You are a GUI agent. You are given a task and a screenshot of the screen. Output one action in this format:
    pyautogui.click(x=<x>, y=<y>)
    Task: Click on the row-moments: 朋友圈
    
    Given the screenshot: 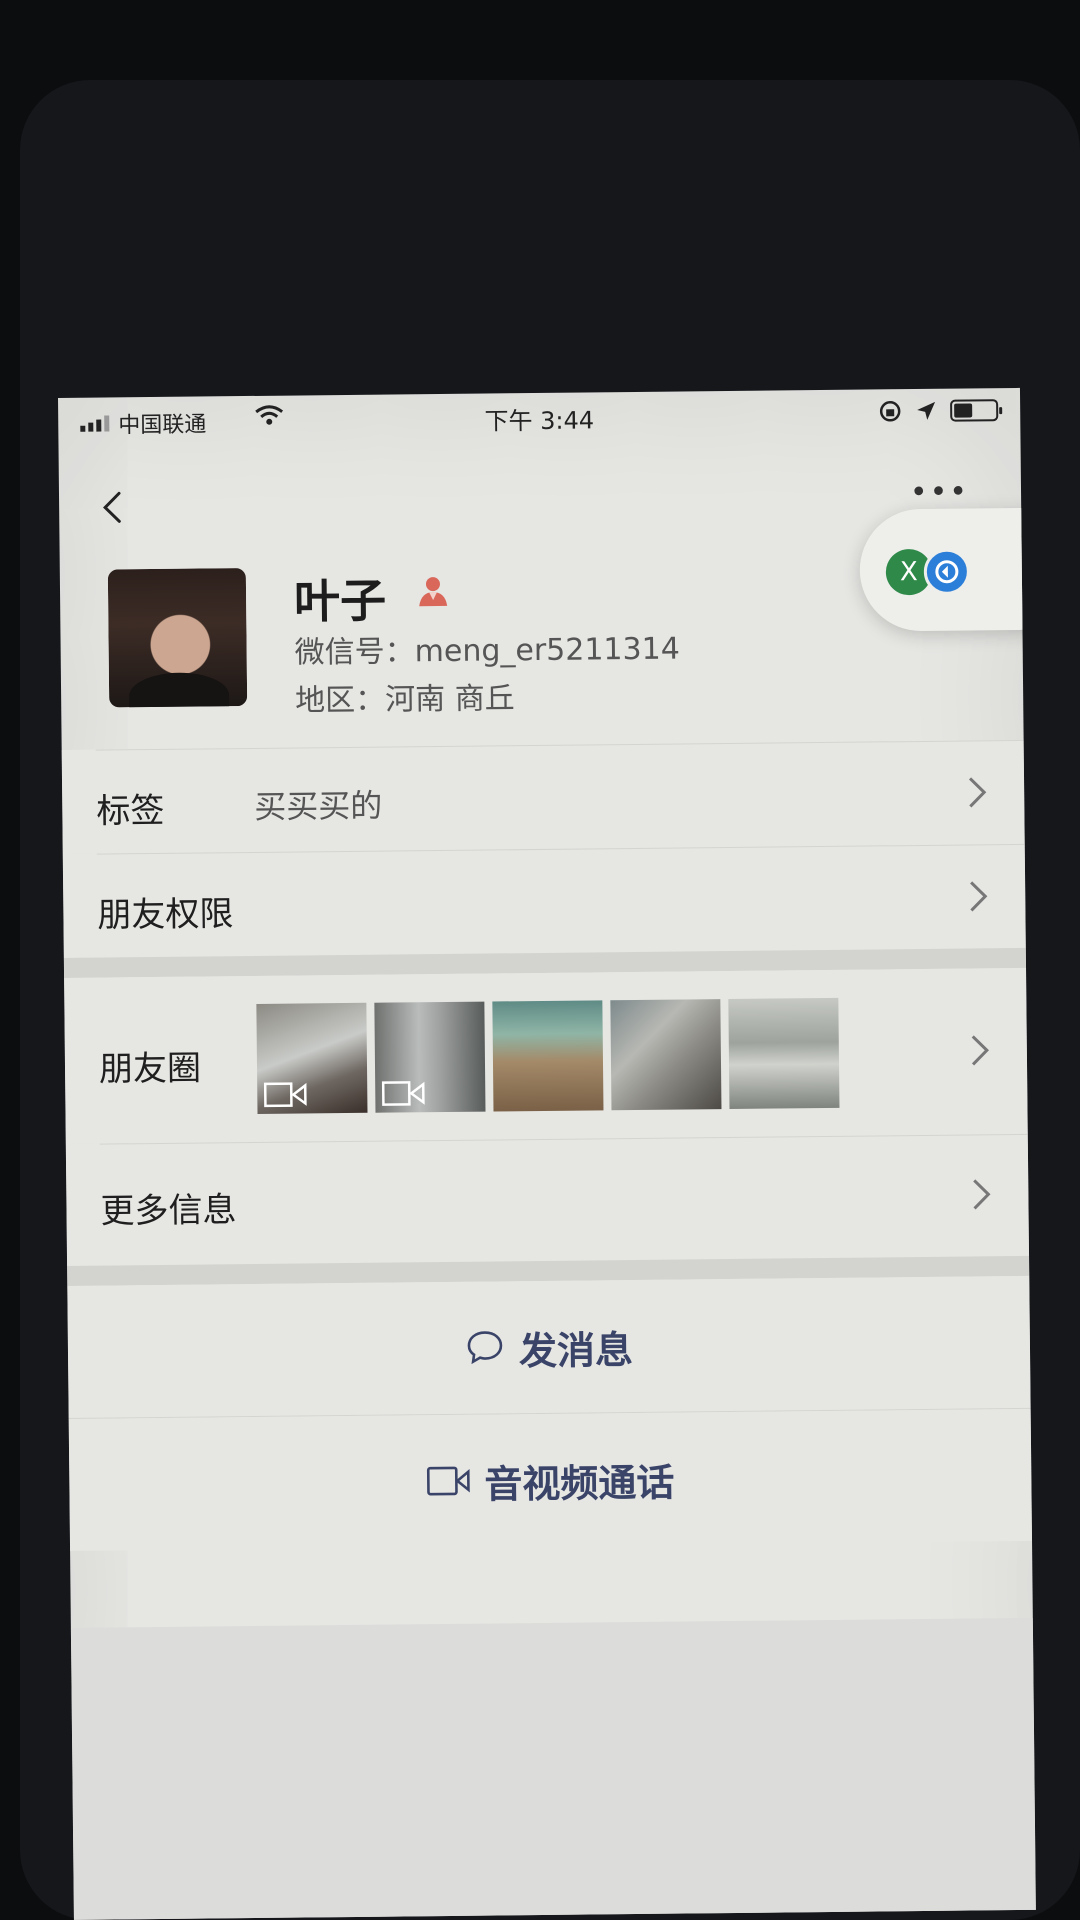 What is the action you would take?
    pyautogui.click(x=546, y=1055)
    